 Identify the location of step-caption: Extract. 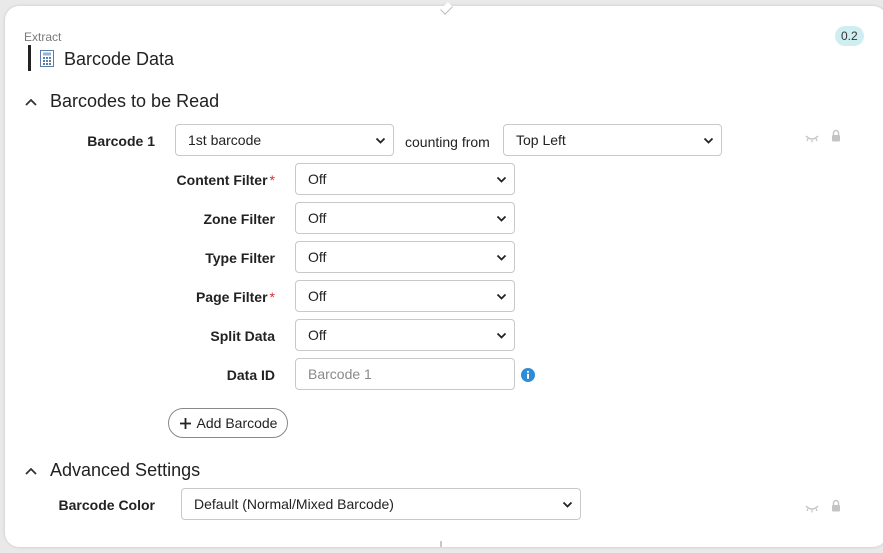
(43, 37).